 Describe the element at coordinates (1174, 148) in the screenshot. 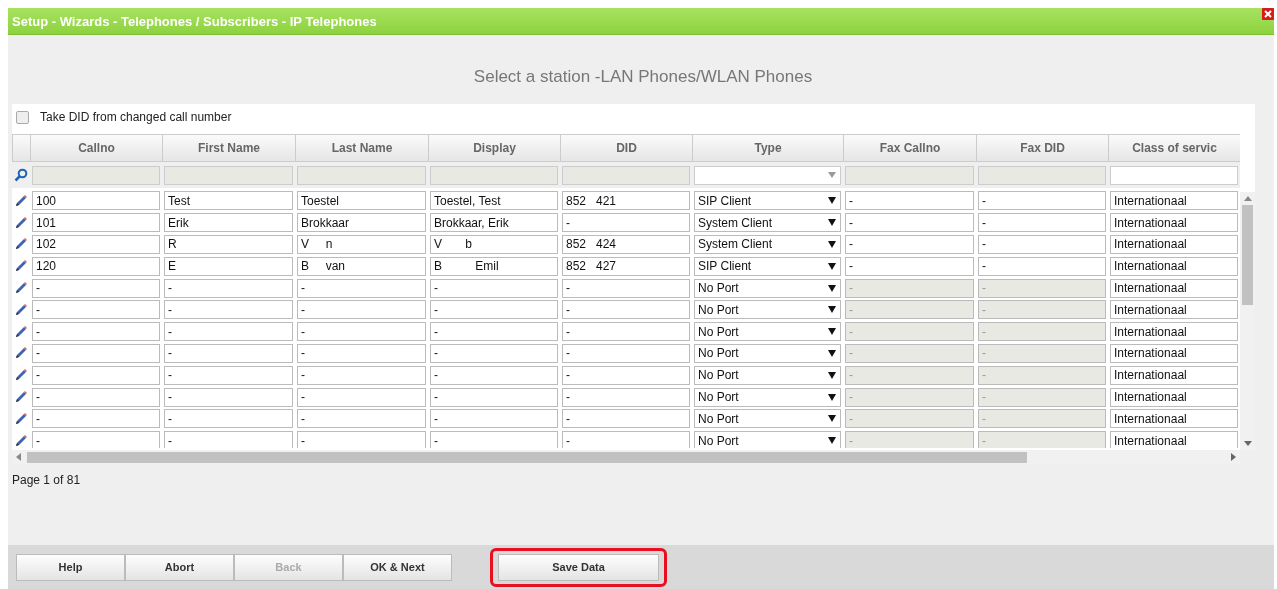

I see `column-header: Class of servic` at that location.